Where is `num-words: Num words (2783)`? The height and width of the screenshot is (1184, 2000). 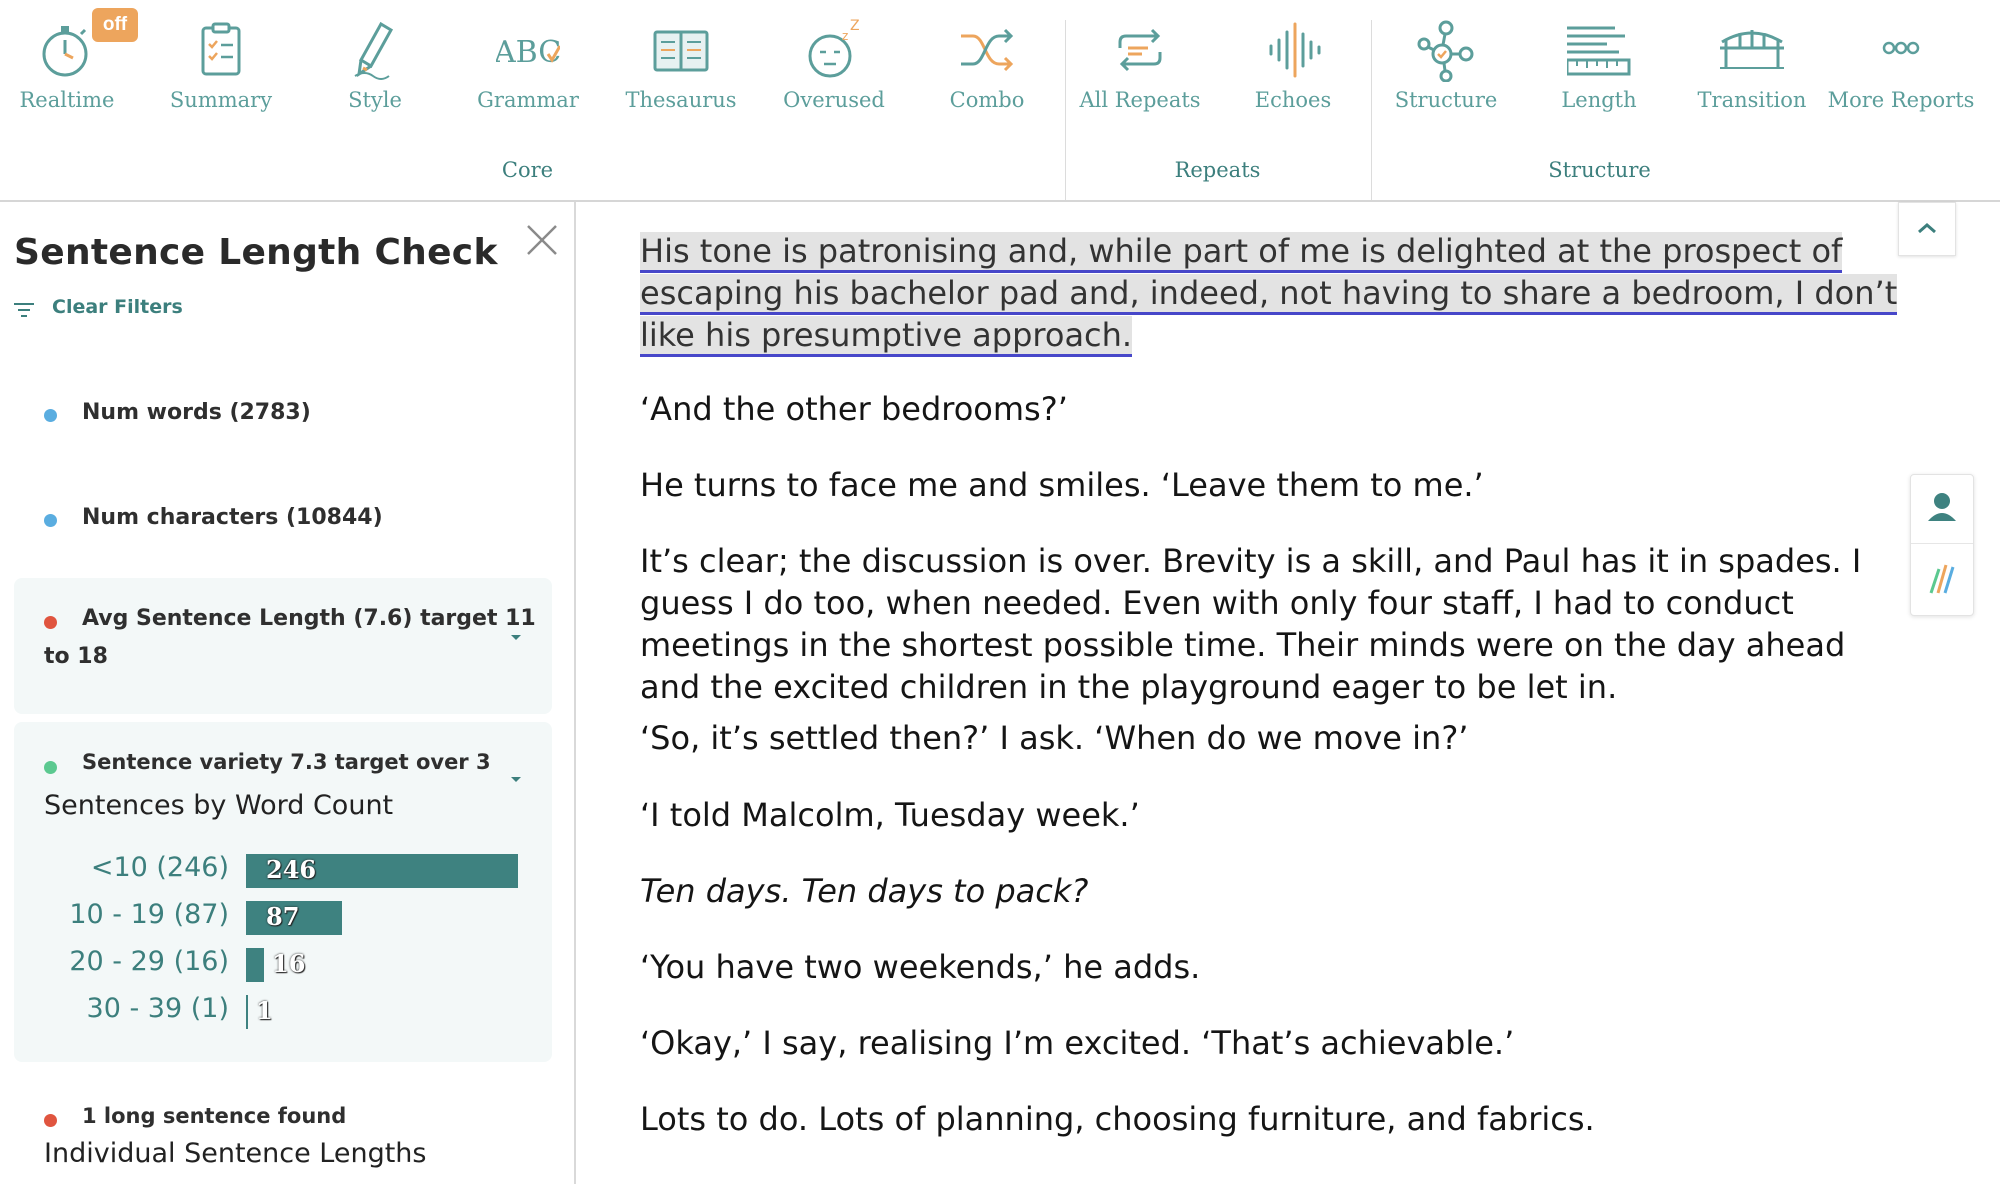
num-words: Num words (2783) is located at coordinates (196, 412).